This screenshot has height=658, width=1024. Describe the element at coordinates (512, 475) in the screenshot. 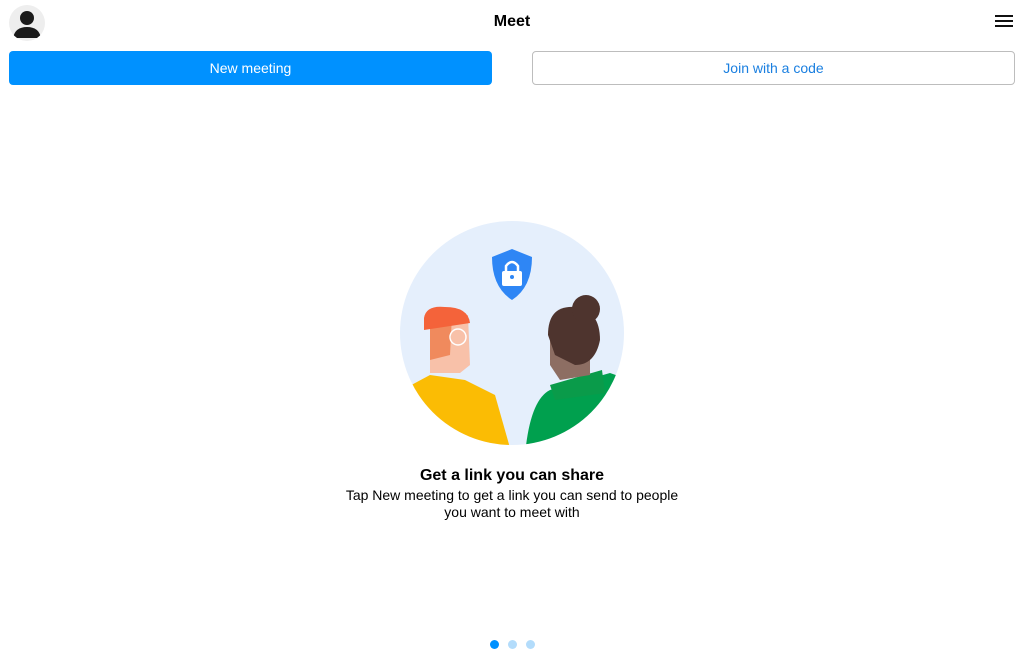

I see `onboarding-heading: Get a link you can share` at that location.